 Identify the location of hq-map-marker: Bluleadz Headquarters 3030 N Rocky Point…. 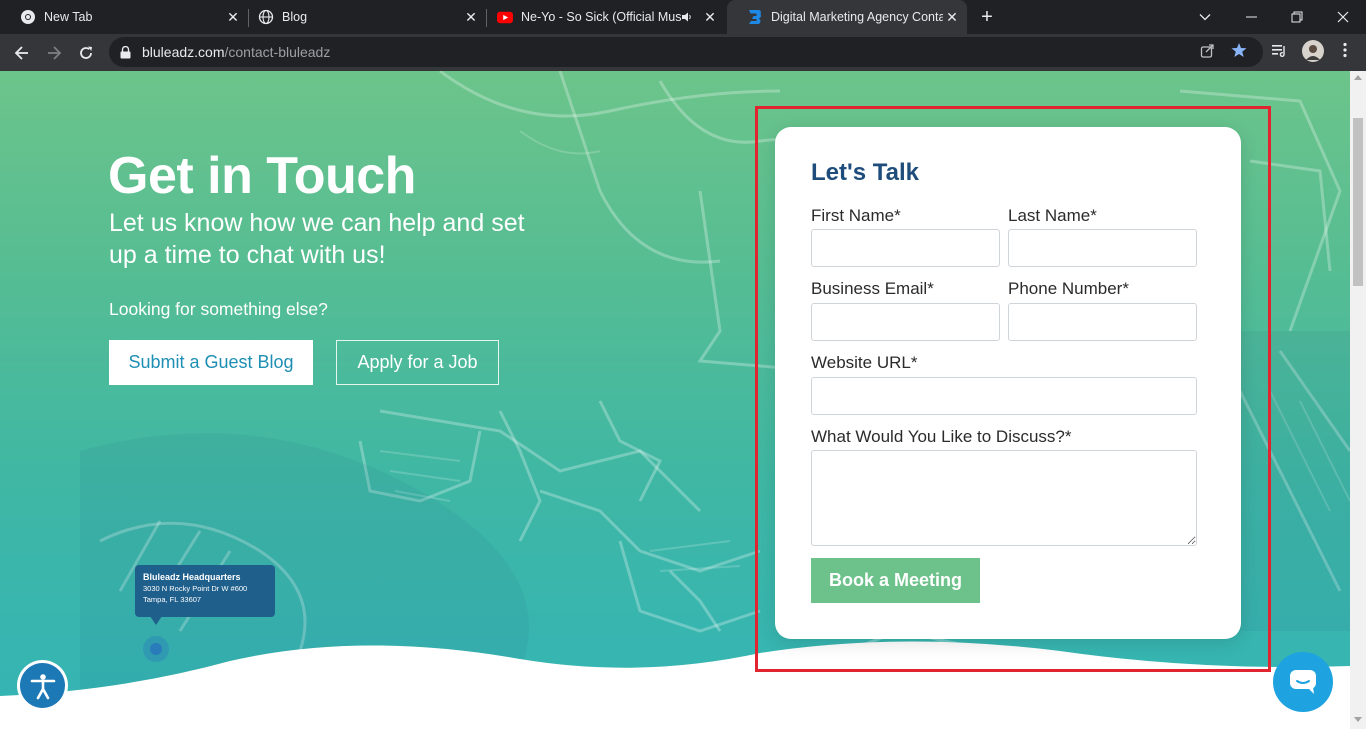
(205, 591).